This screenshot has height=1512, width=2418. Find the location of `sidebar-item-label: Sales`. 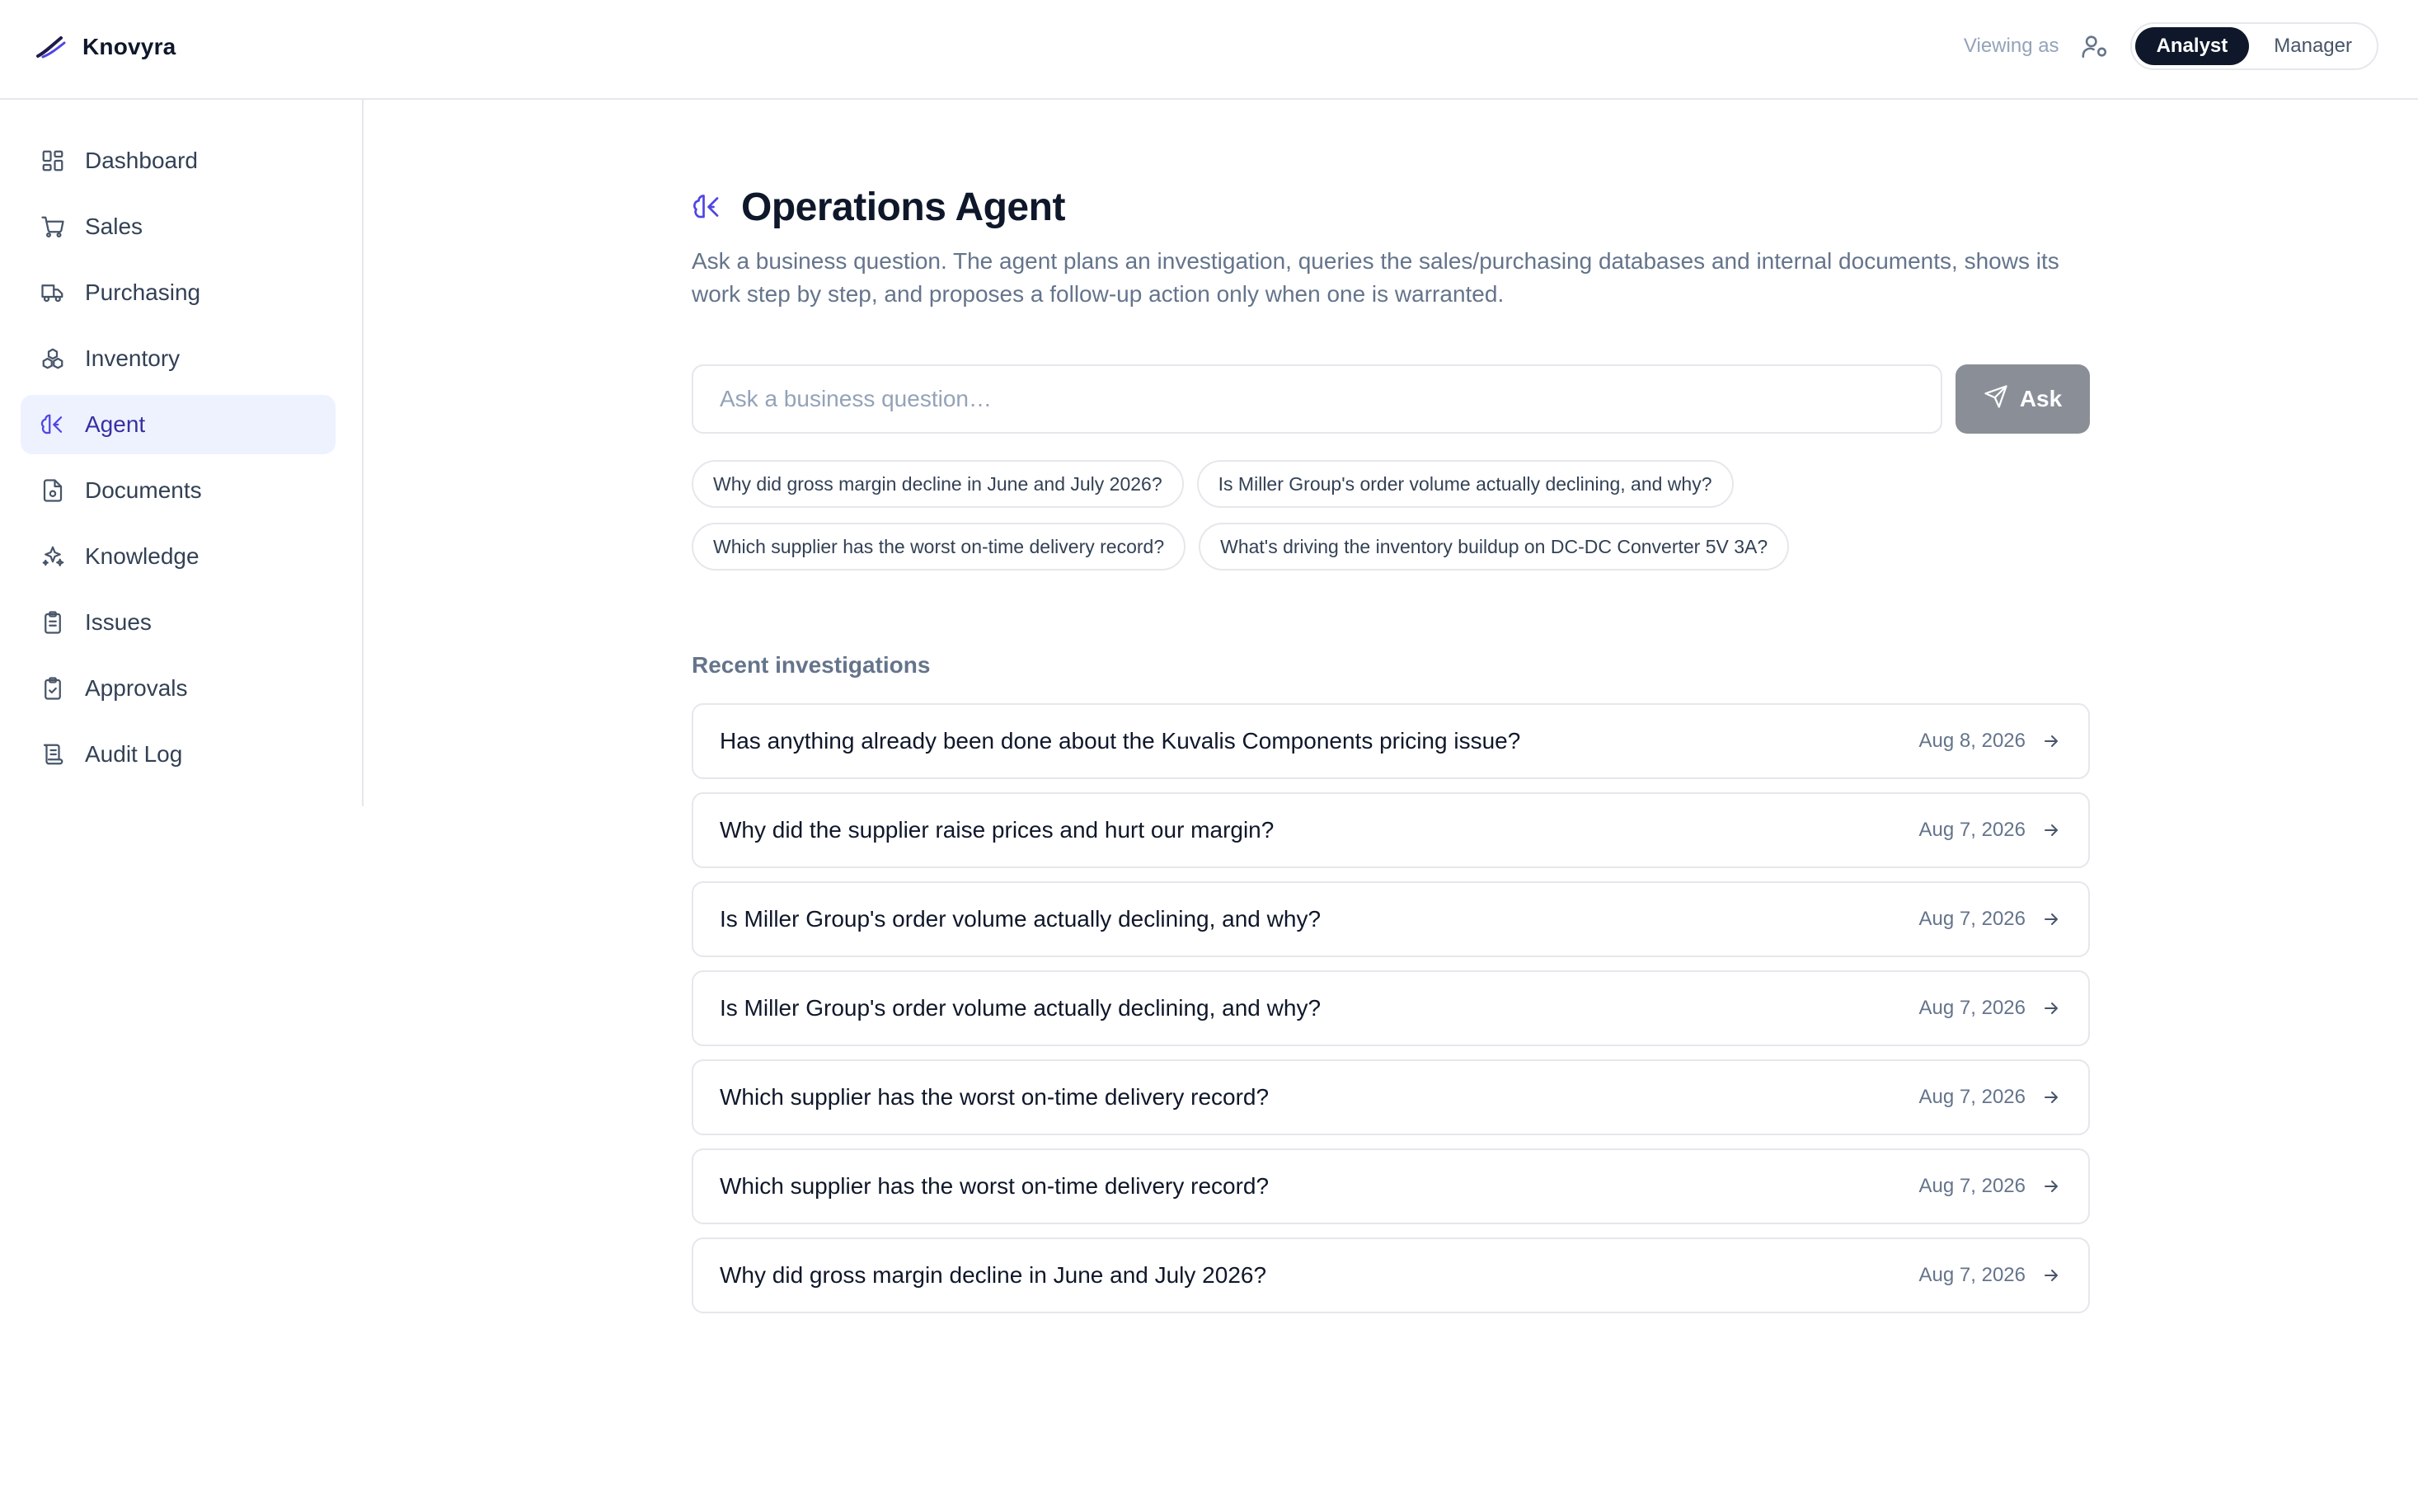

sidebar-item-label: Sales is located at coordinates (114, 227).